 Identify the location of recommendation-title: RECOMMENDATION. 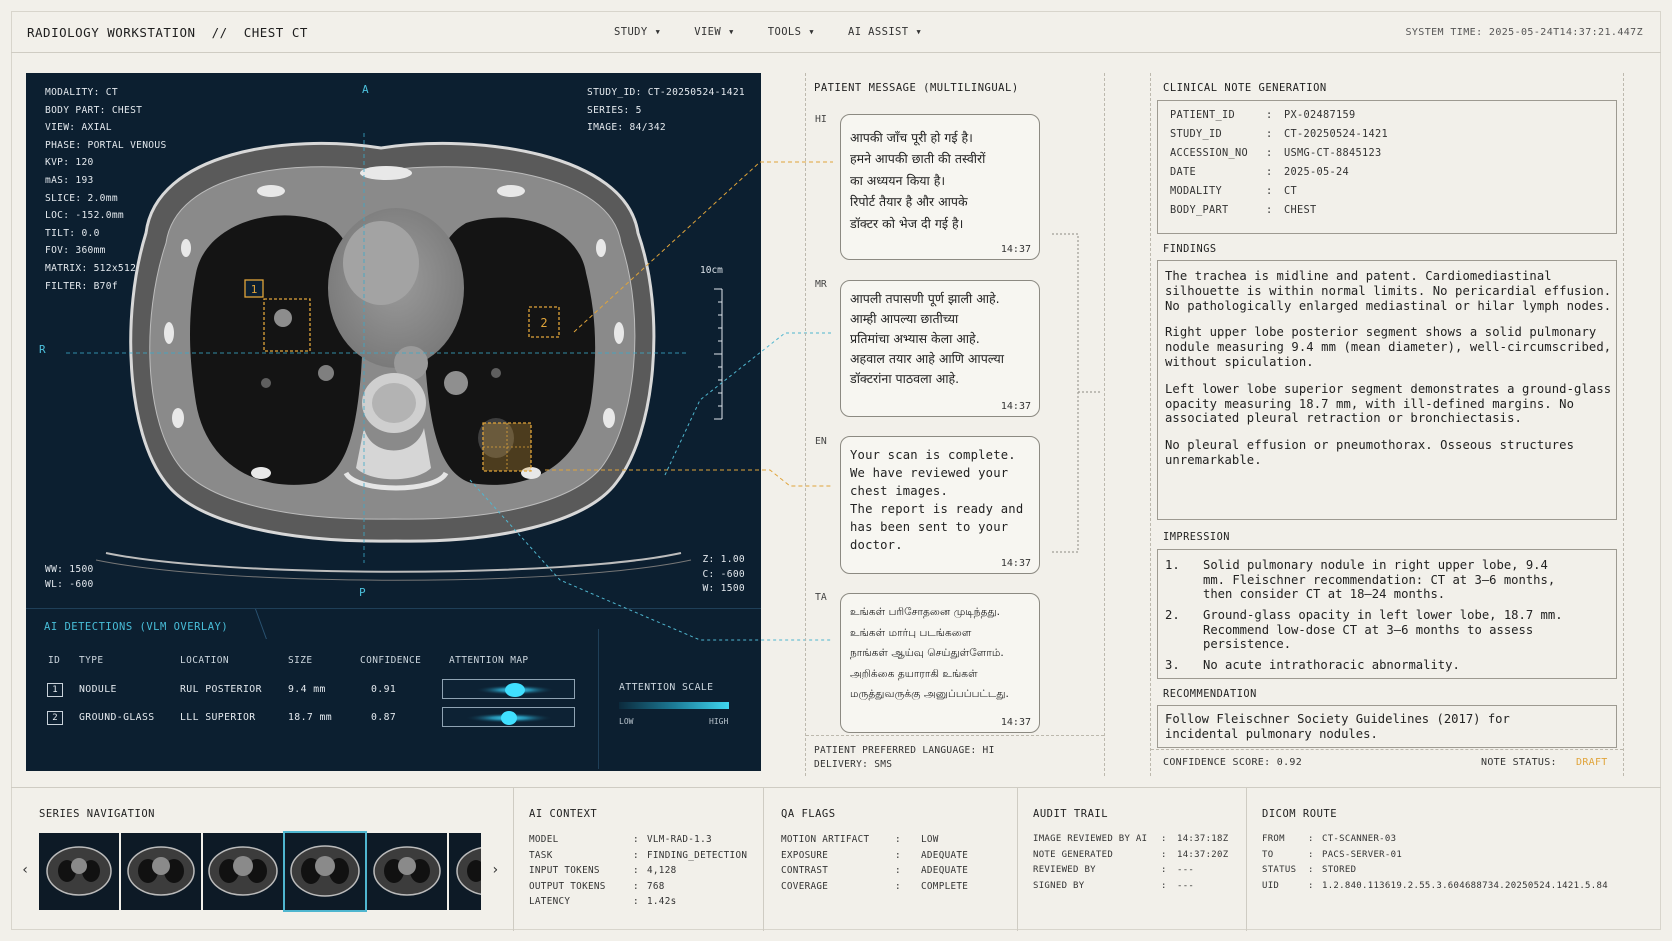
(1210, 694).